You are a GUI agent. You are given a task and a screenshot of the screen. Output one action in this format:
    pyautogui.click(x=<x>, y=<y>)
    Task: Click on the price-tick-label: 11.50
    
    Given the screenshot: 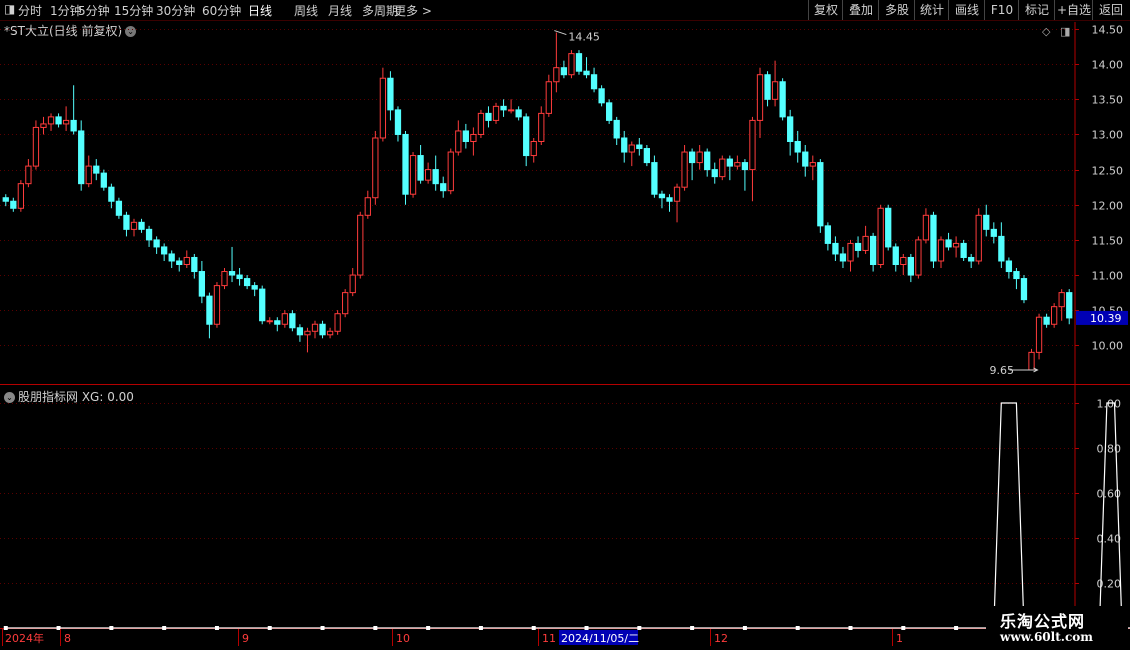 What is the action you would take?
    pyautogui.click(x=1108, y=241)
    